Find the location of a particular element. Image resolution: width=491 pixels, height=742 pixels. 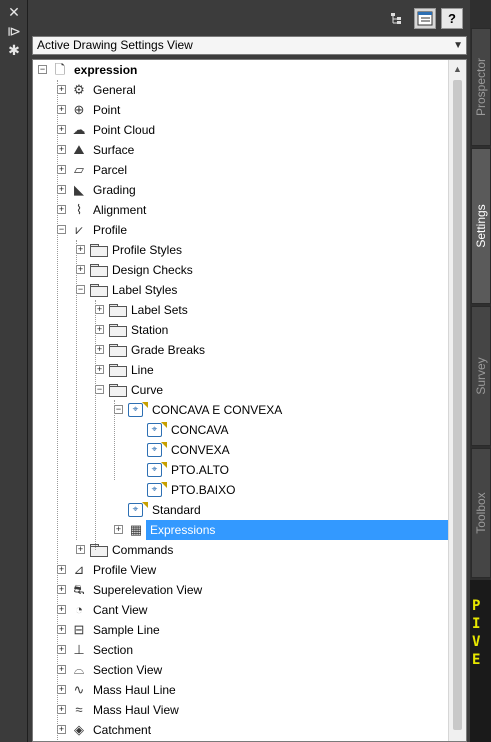

tree-item-alignment: + ⌇ Alignment is located at coordinates (241, 210).